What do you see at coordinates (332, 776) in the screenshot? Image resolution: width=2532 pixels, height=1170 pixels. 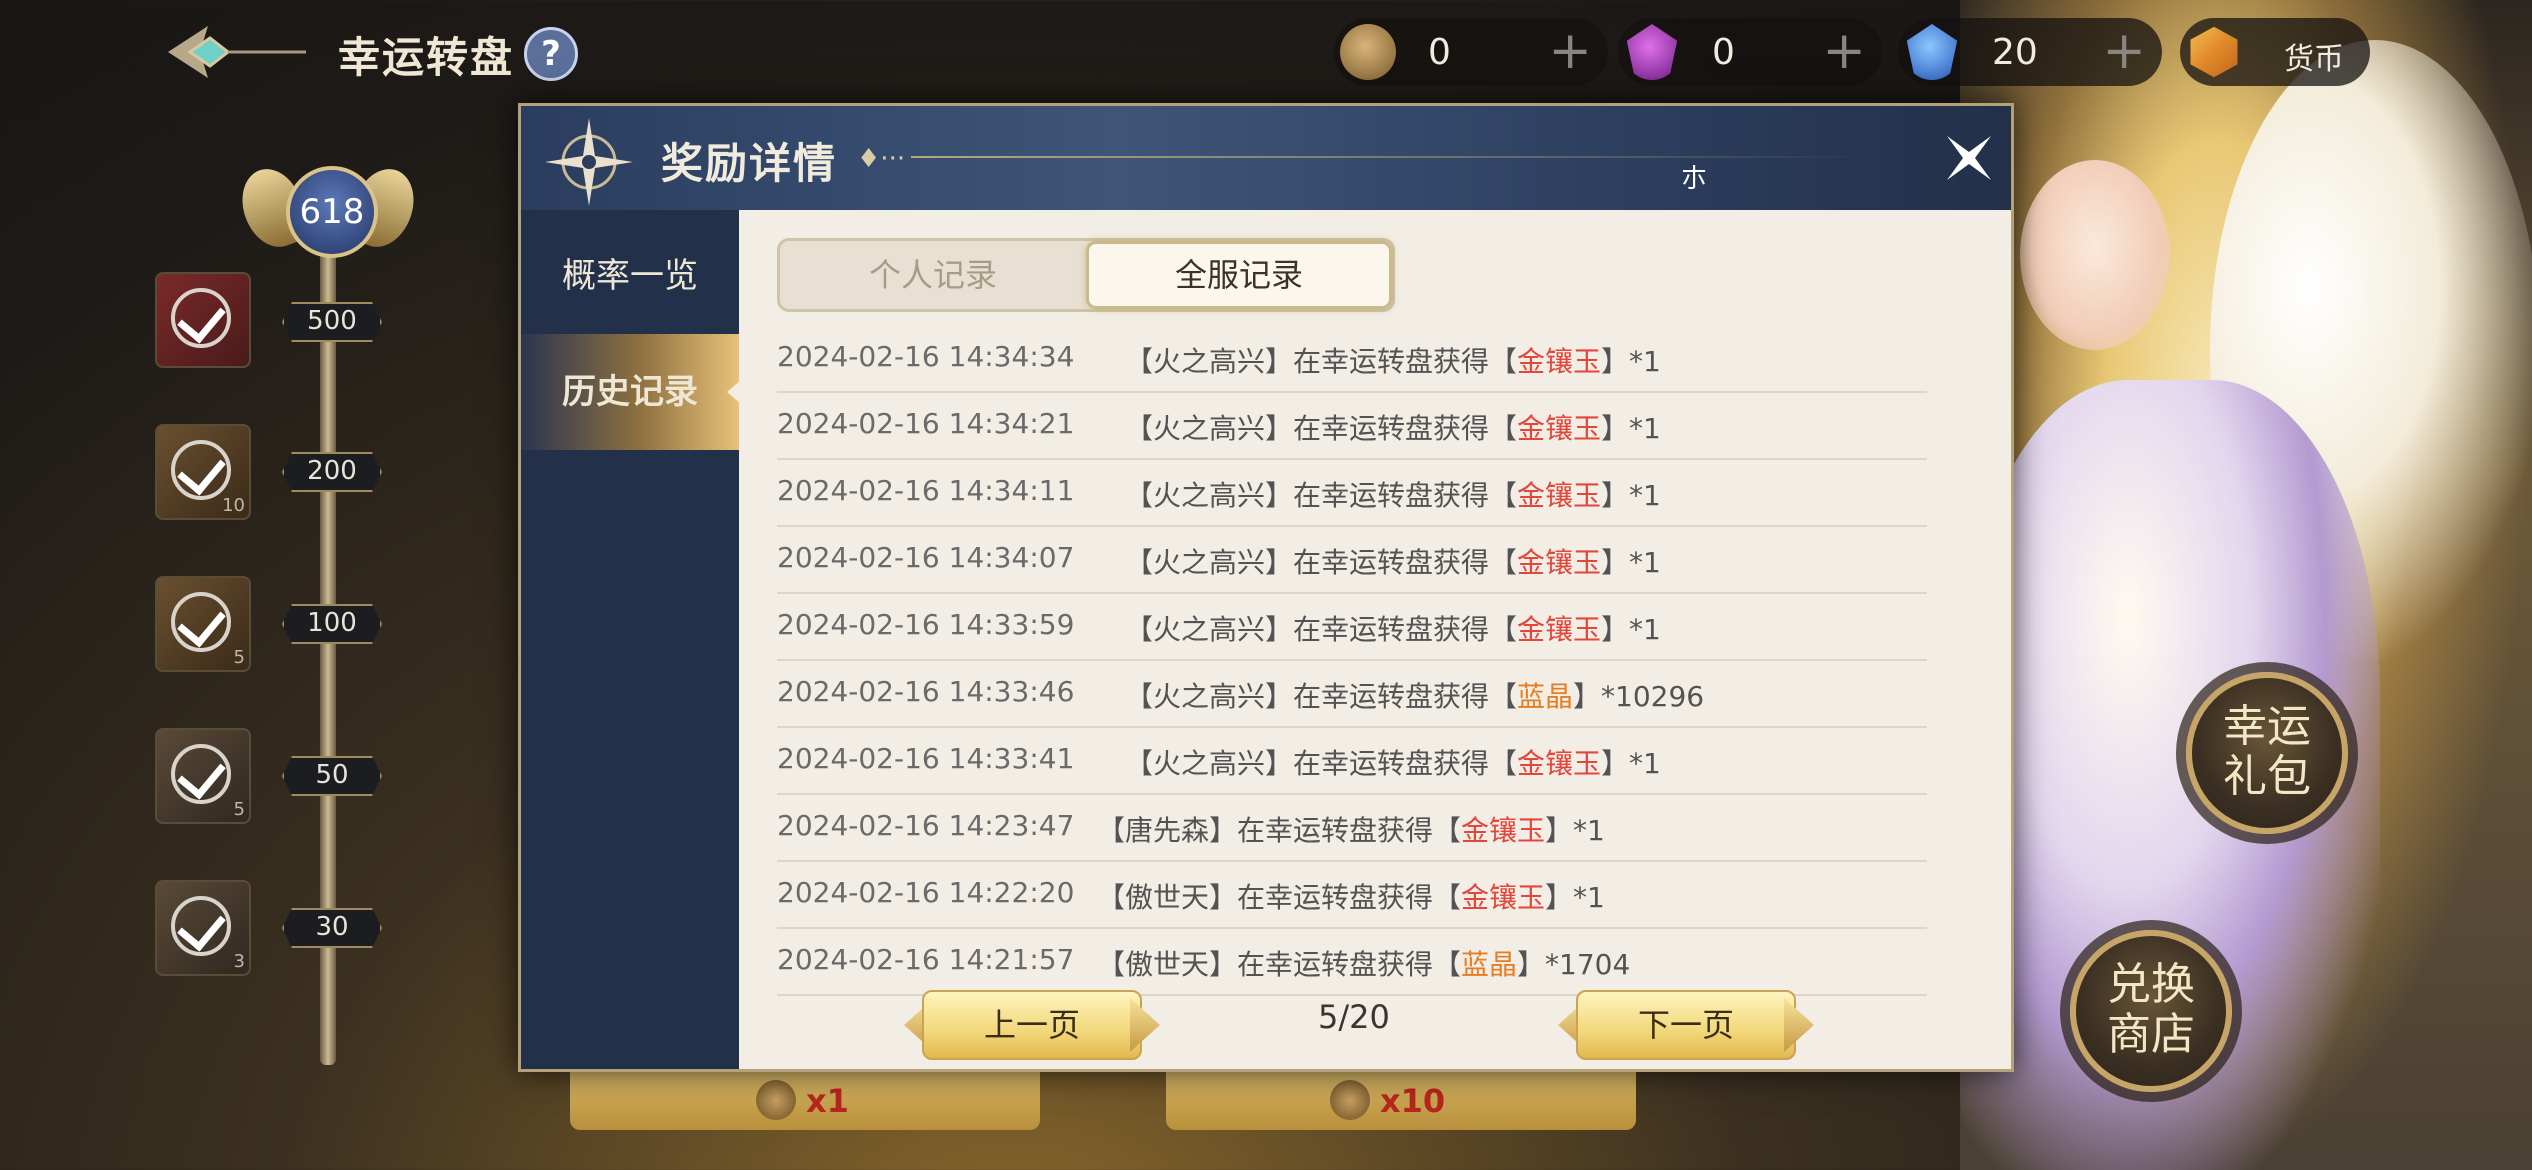 I see `milestone-label-50: 50` at bounding box center [332, 776].